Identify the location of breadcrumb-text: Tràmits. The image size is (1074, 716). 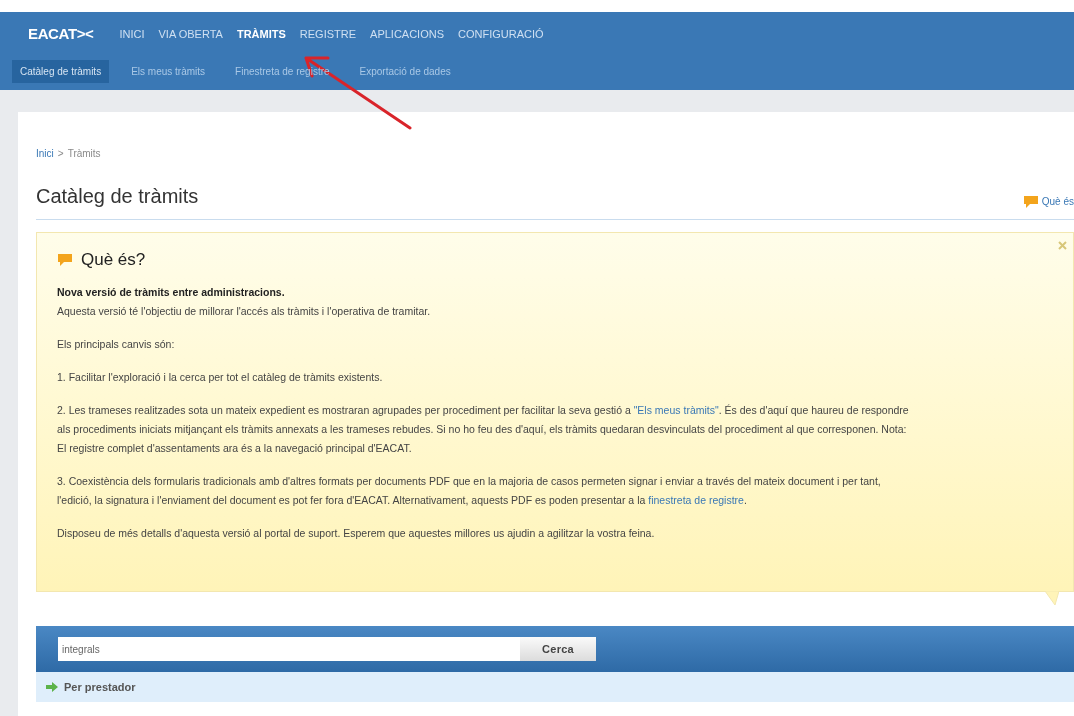
(84, 154).